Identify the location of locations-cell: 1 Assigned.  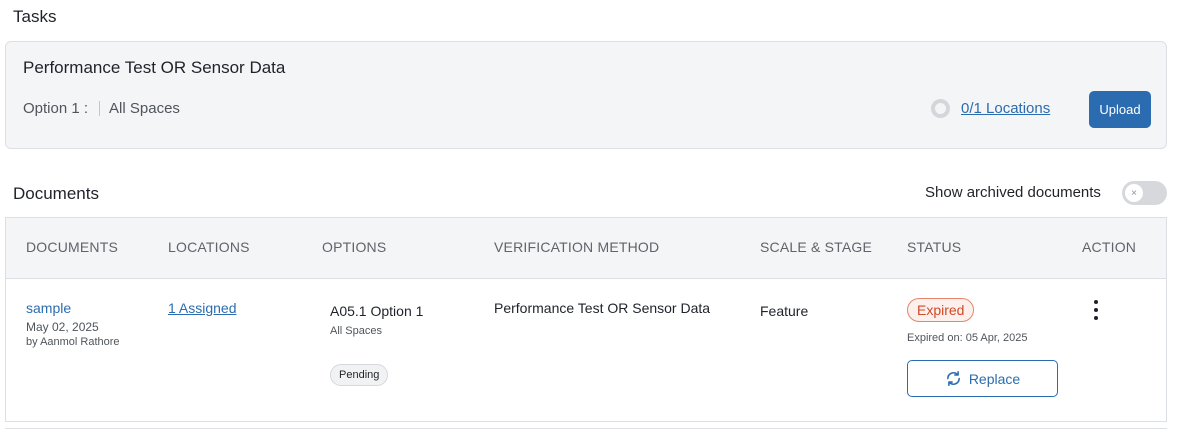
(202, 309).